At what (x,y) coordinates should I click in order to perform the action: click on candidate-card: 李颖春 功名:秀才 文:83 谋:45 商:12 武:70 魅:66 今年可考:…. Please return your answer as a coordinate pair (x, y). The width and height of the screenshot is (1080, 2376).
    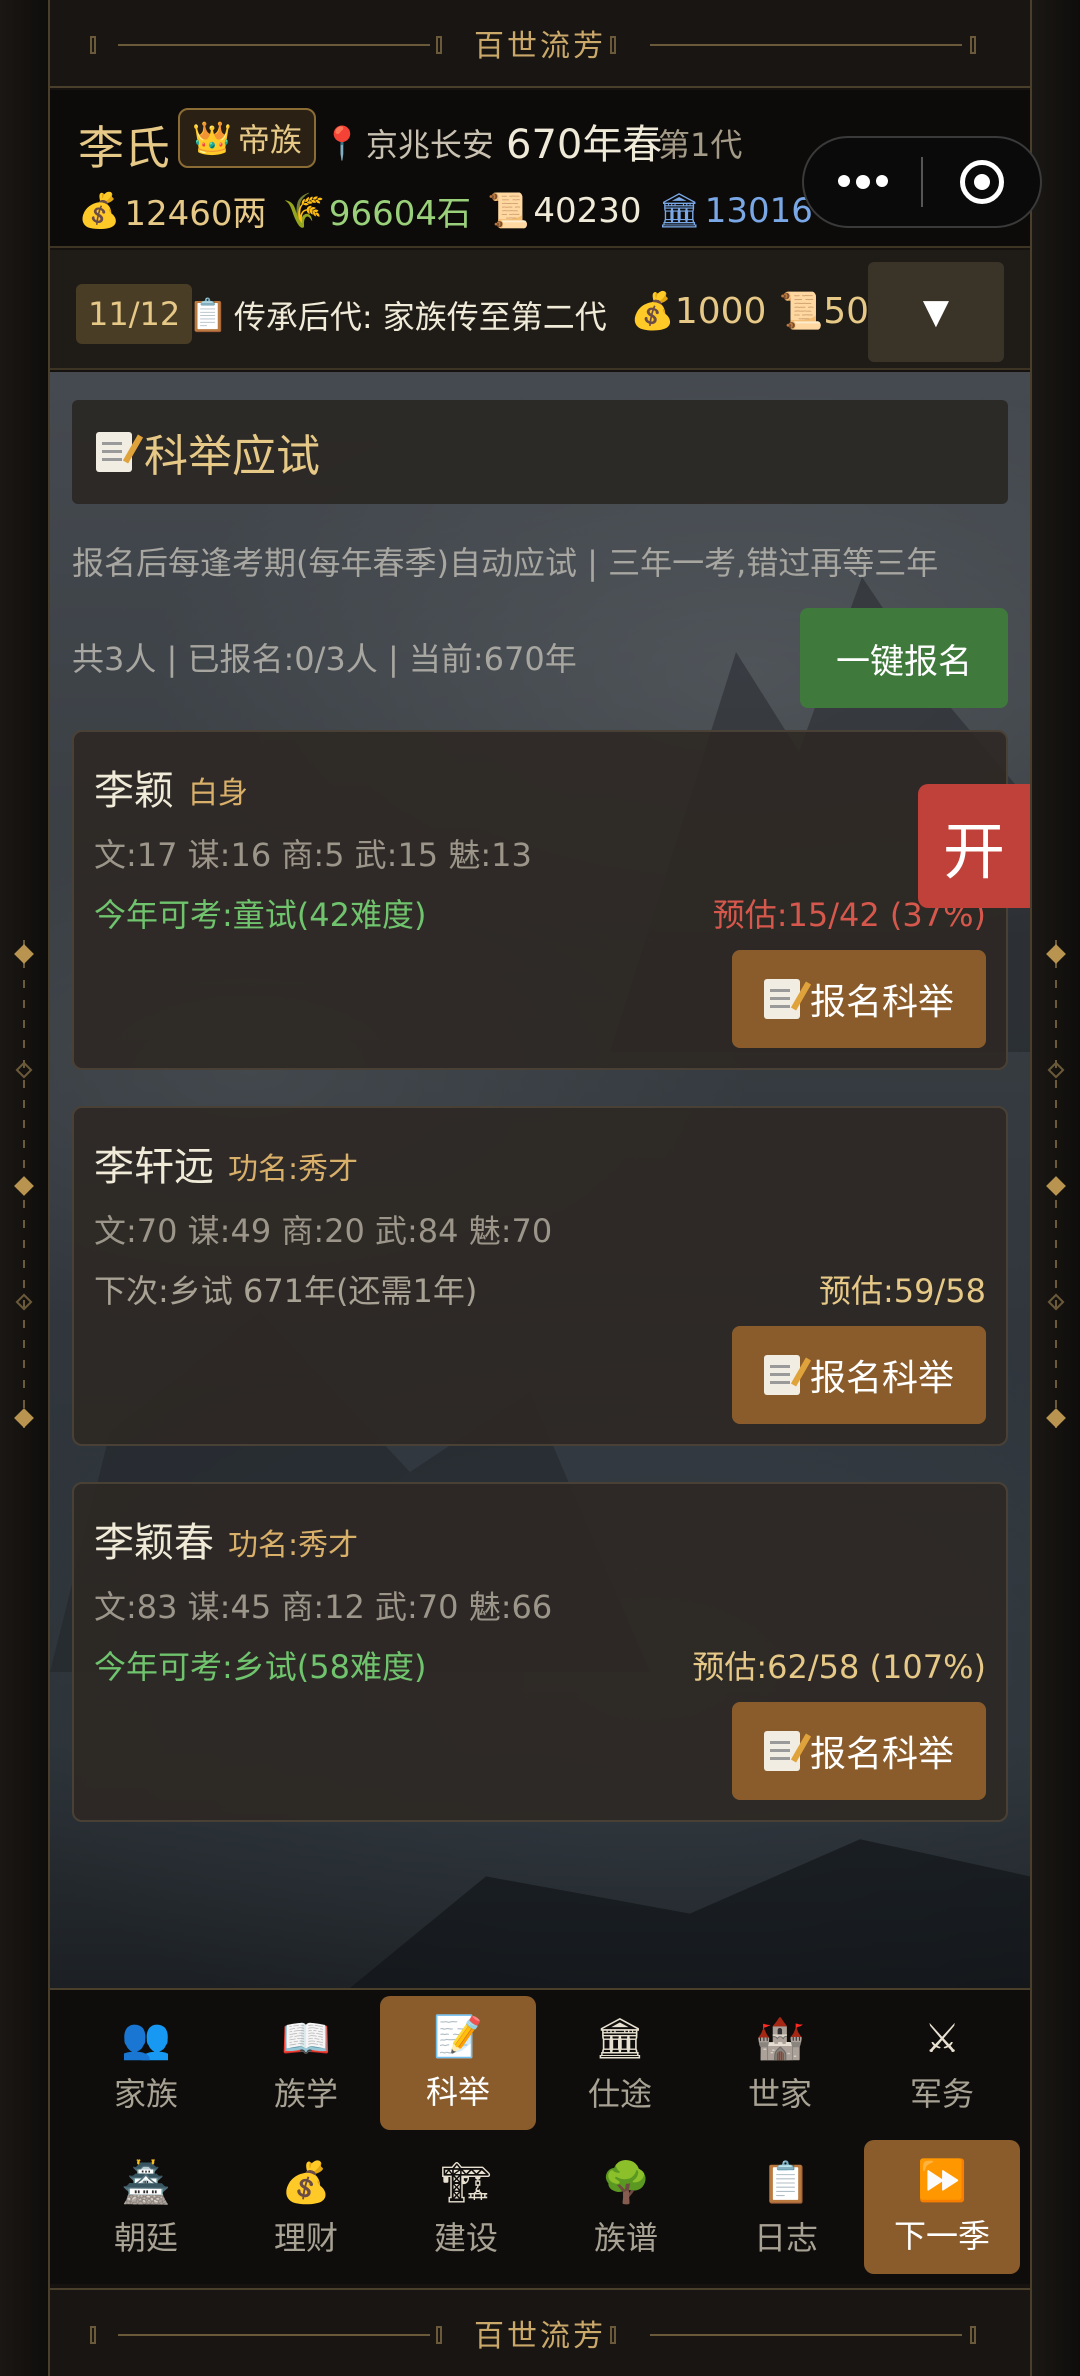
    Looking at the image, I should click on (540, 1652).